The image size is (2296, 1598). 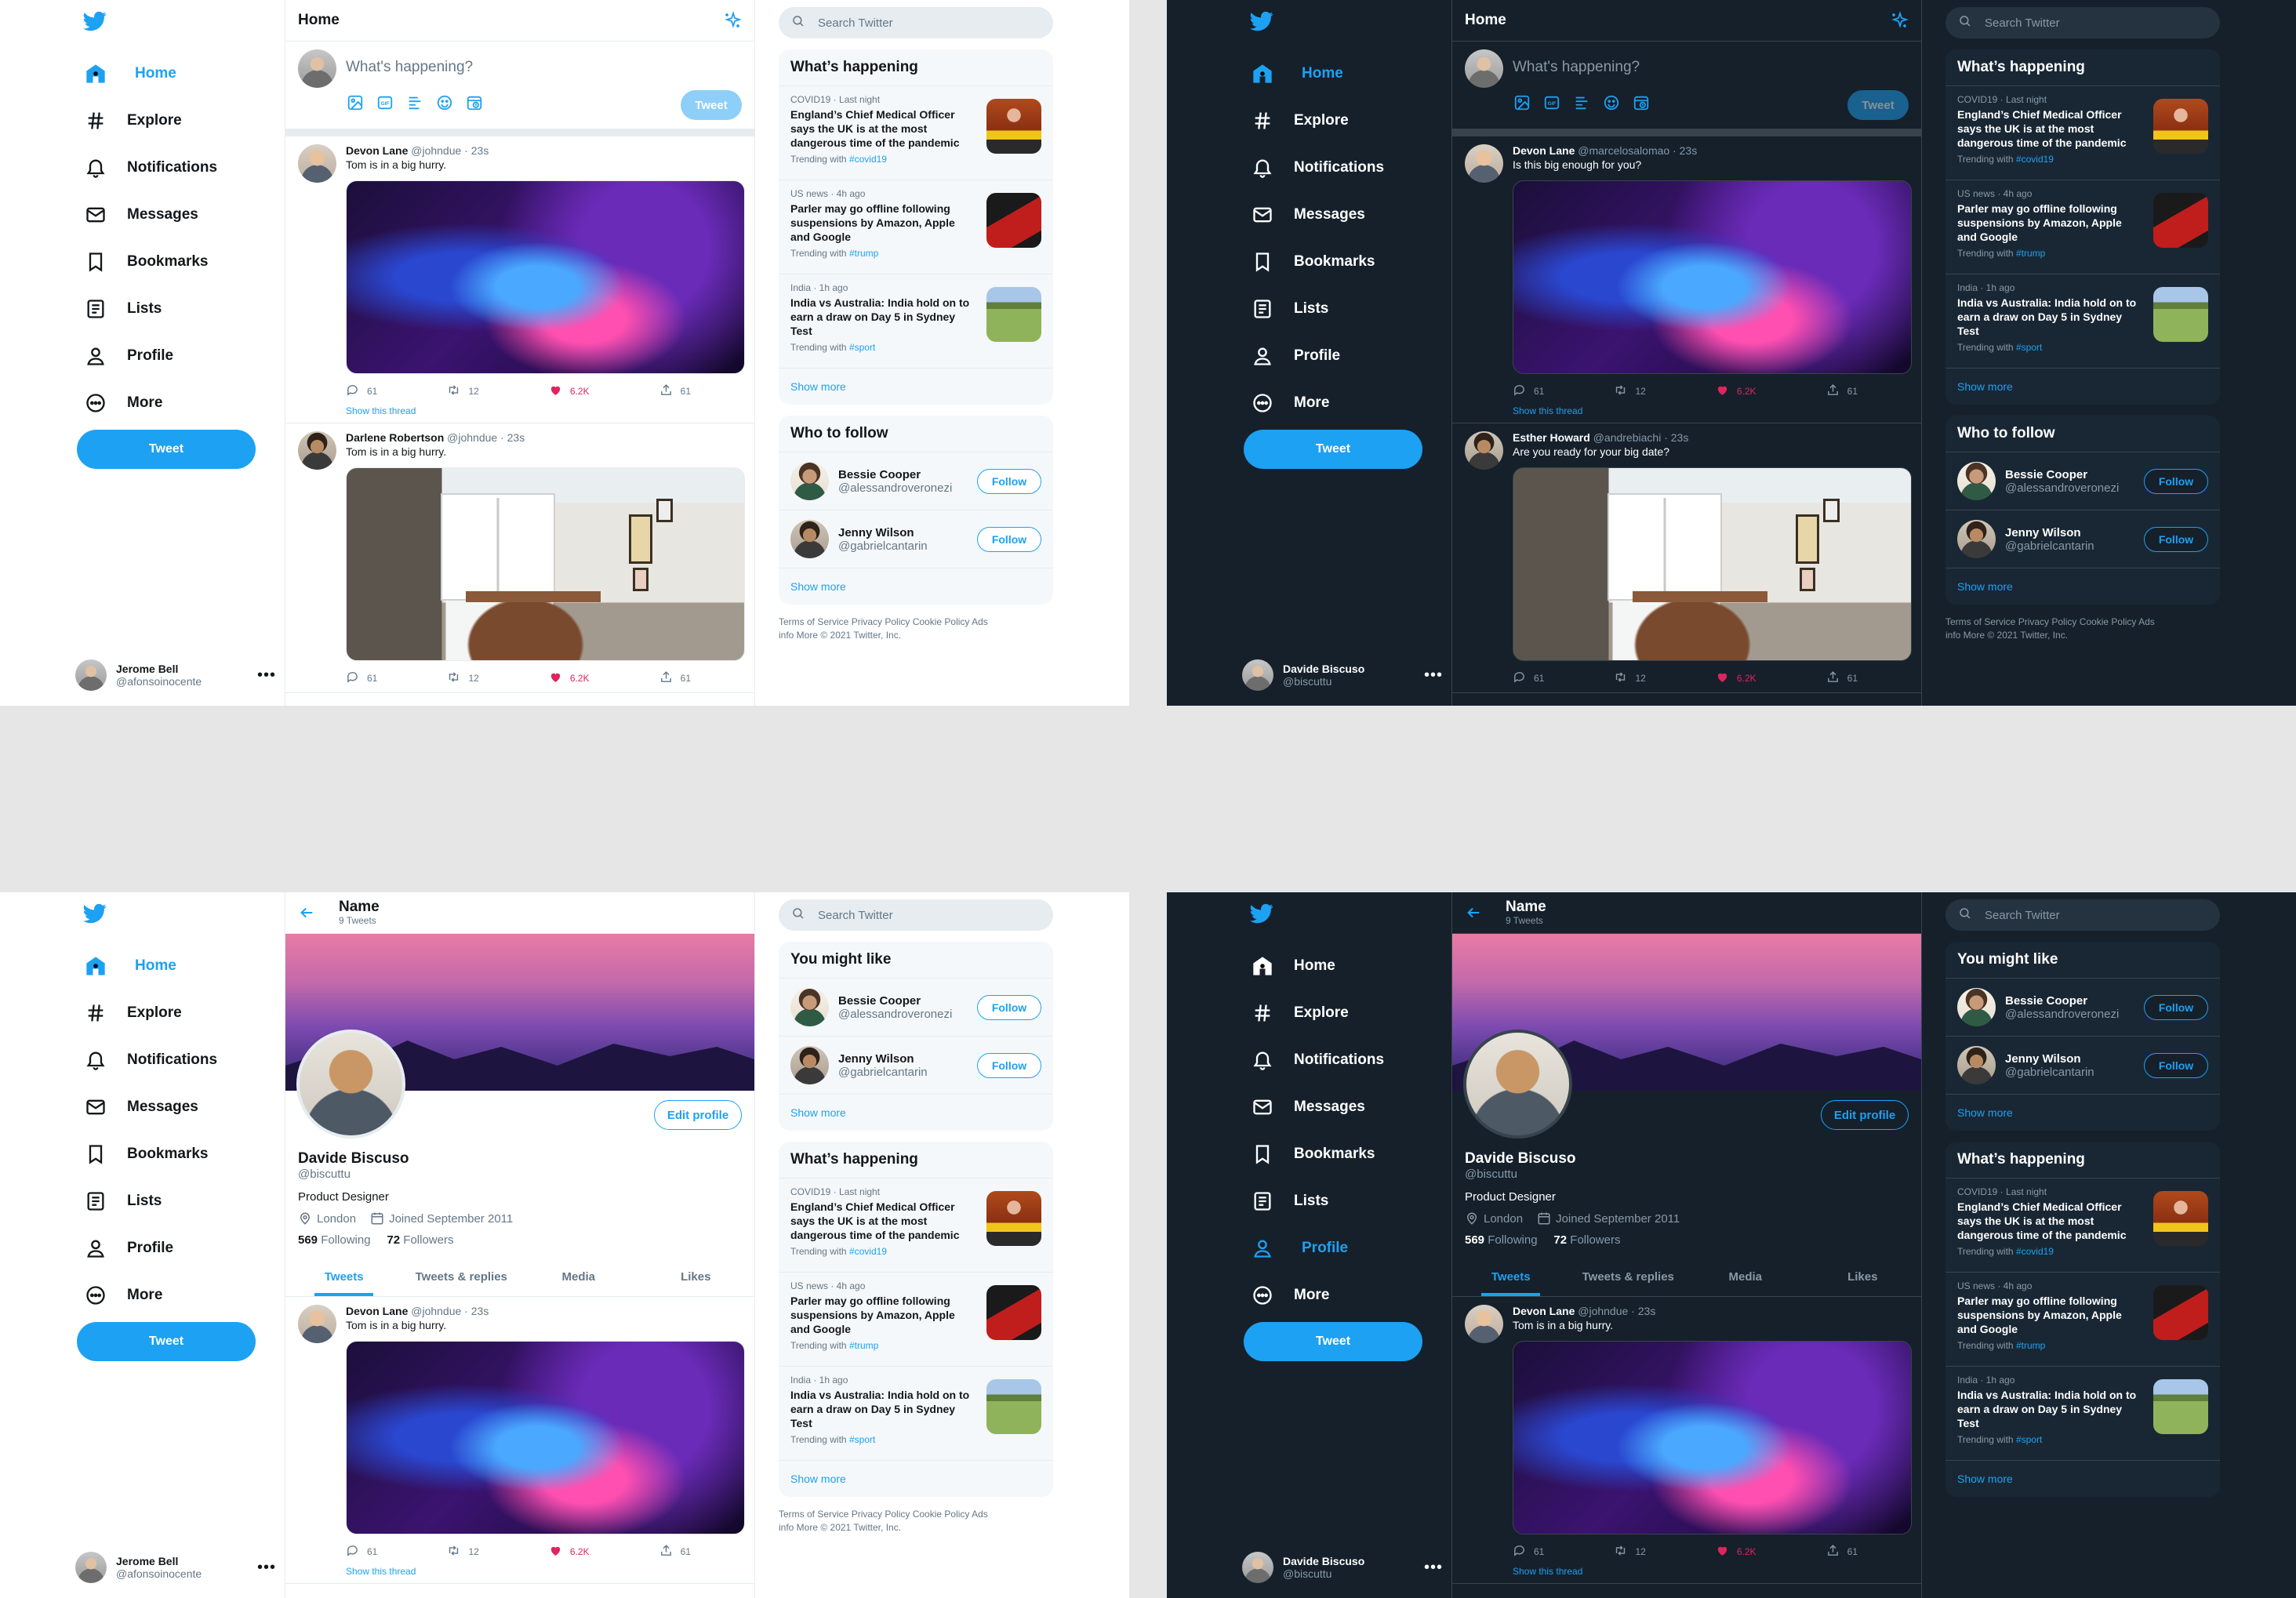 What do you see at coordinates (2082, 481) in the screenshot?
I see `follow-suggestion: Bessie Cooper @alessandroveronezi Follow` at bounding box center [2082, 481].